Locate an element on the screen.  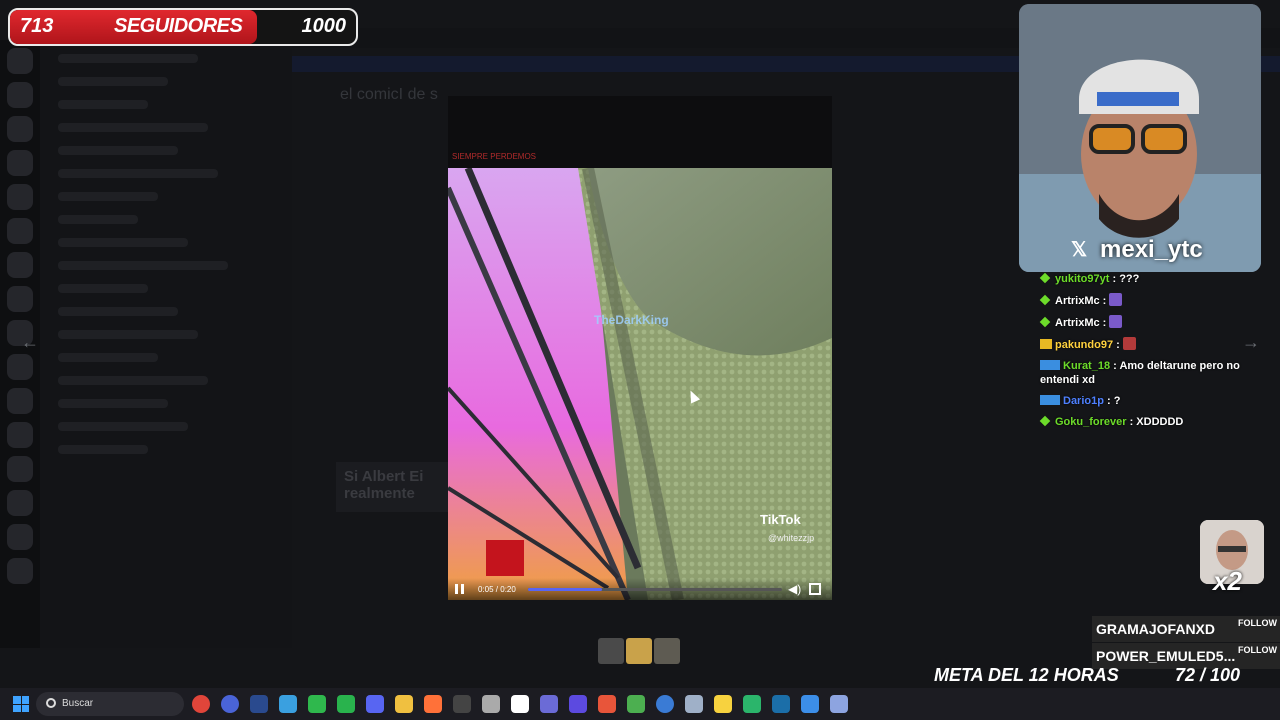
fullscreen-icon is located at coordinates (815, 589).